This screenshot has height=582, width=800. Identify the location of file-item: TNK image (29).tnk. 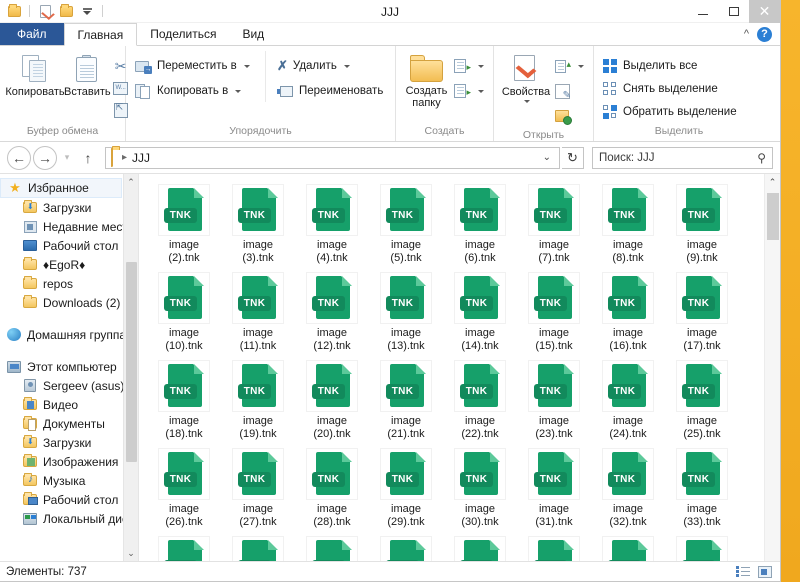
(406, 488).